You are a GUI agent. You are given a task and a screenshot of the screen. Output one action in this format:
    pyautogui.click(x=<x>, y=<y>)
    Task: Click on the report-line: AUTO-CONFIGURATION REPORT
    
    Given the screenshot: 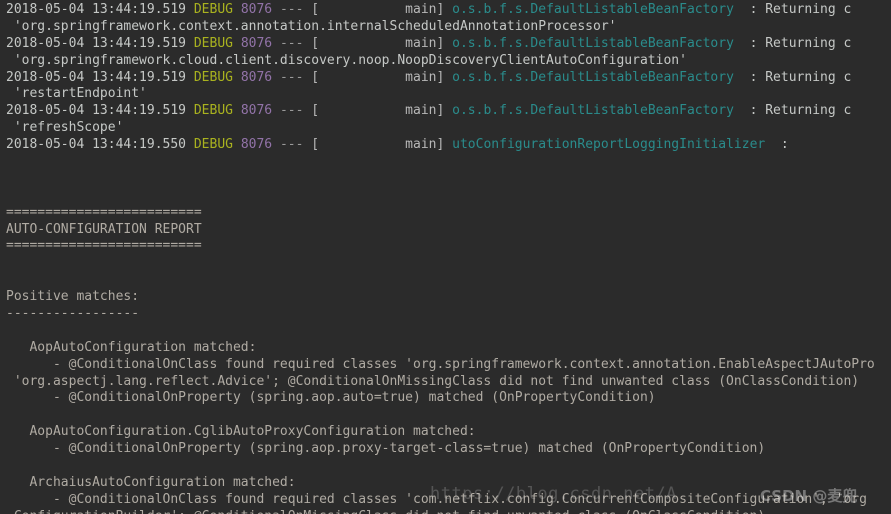 What is the action you would take?
    pyautogui.click(x=445, y=230)
    